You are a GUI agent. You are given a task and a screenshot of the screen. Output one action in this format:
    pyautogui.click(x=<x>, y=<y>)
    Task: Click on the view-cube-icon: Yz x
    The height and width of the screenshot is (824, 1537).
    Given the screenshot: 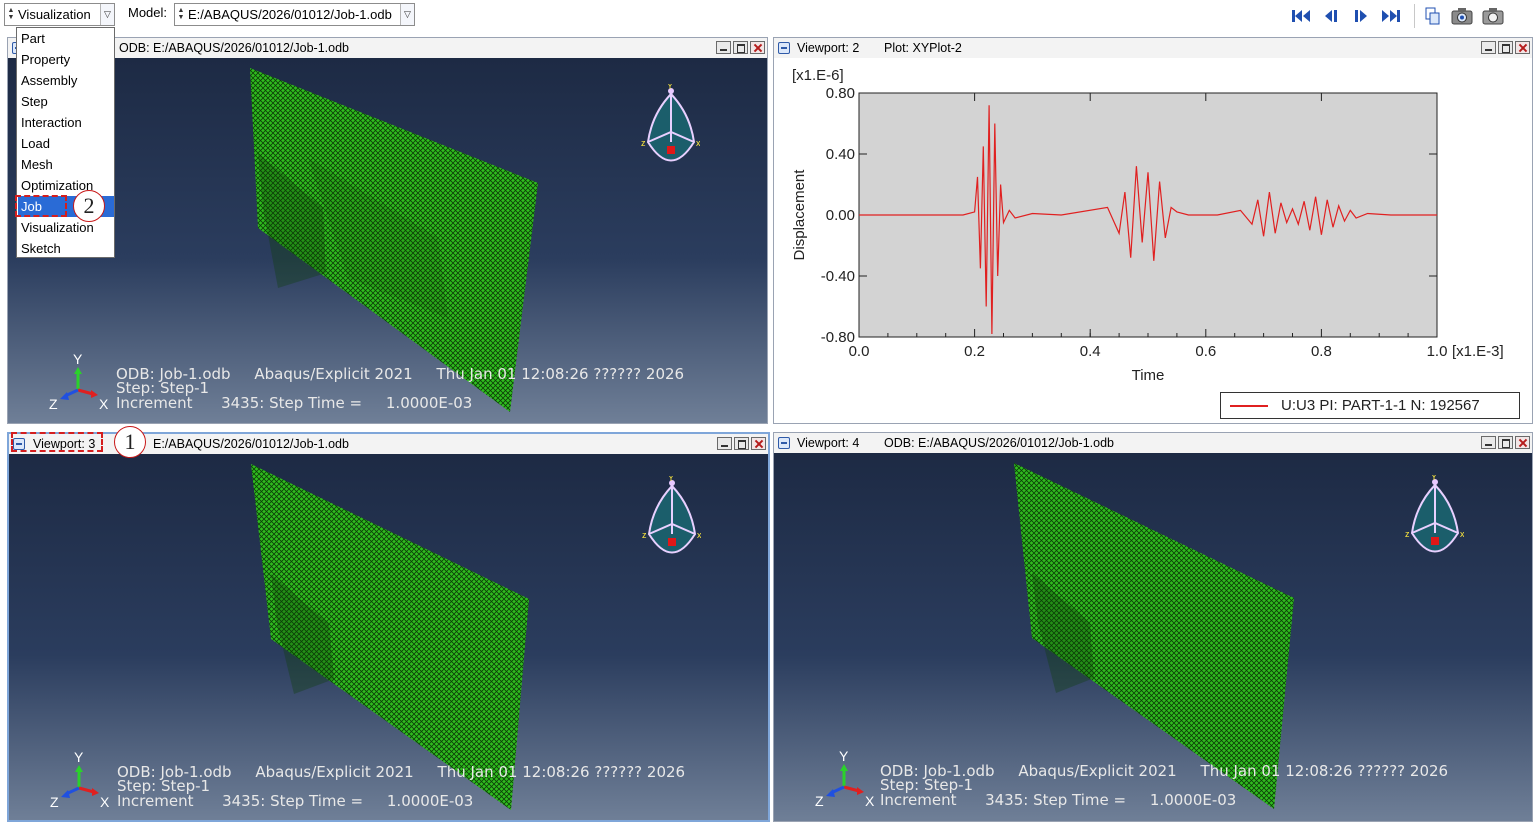 What is the action you would take?
    pyautogui.click(x=670, y=128)
    